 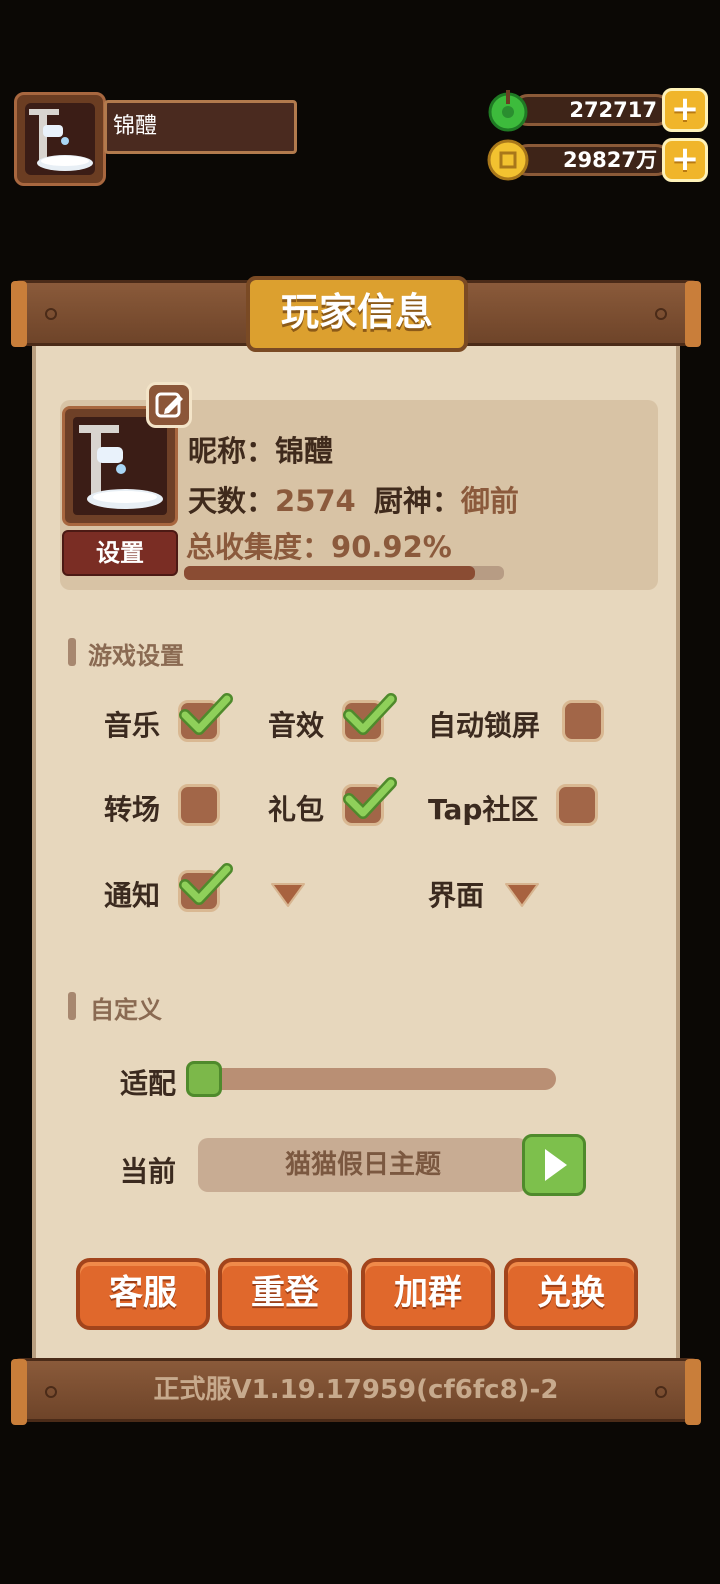 I want to click on option-label-gift: 礼包, so click(x=296, y=809).